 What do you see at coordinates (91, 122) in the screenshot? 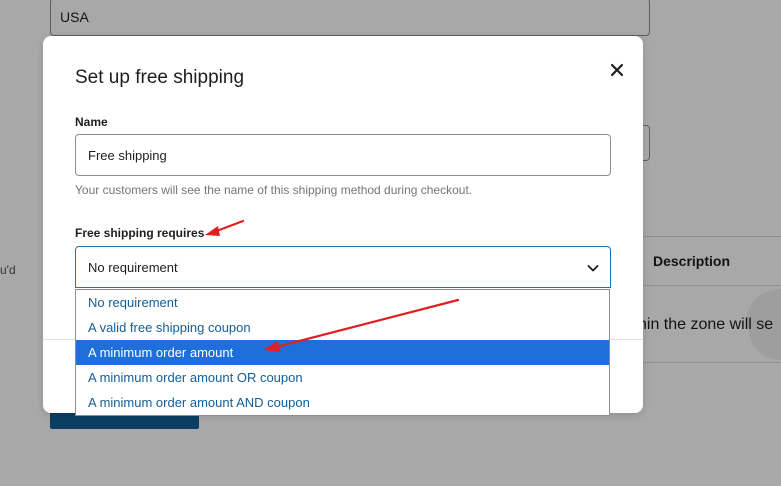
I see `name-label: Name` at bounding box center [91, 122].